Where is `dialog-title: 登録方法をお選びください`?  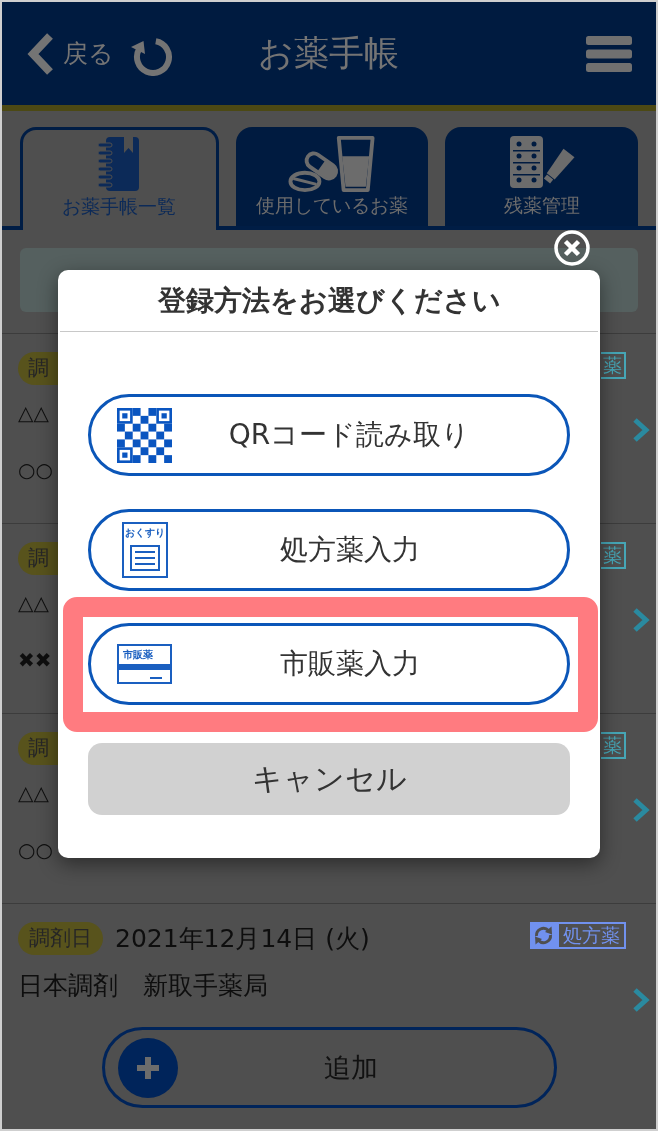 dialog-title: 登録方法をお選びください is located at coordinates (329, 301).